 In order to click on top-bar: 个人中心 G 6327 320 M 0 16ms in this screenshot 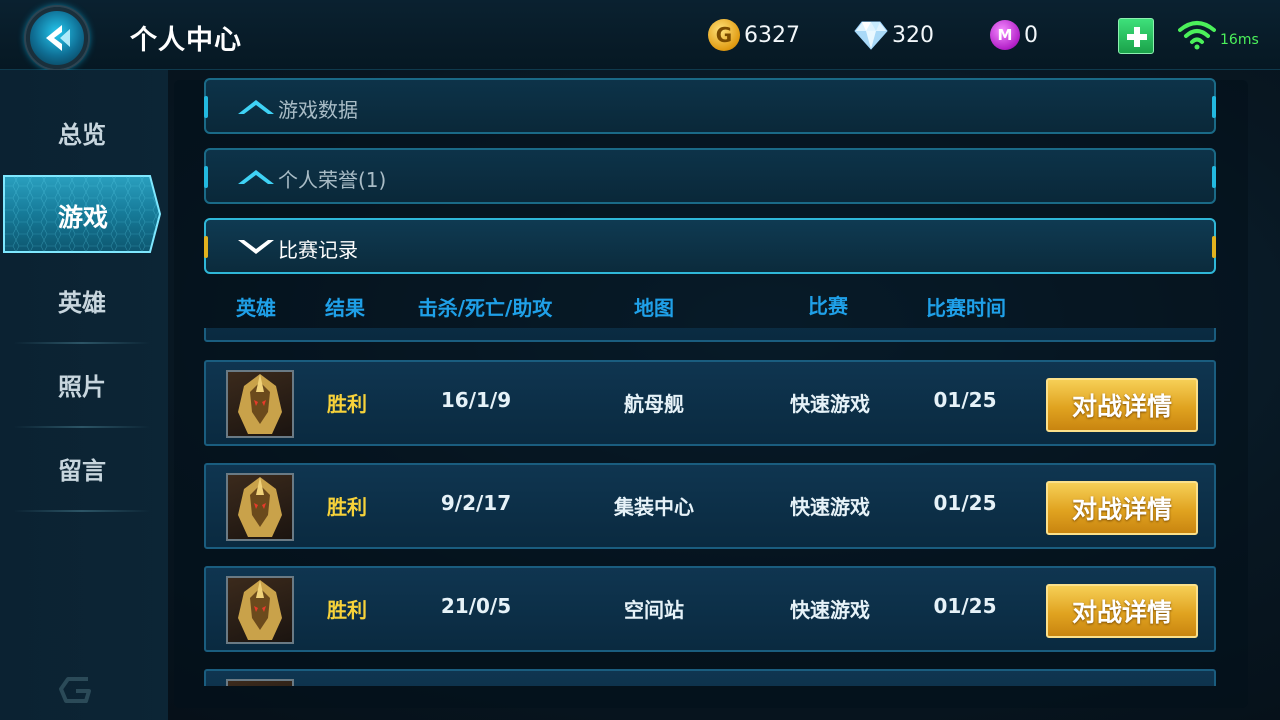, I will do `click(640, 35)`.